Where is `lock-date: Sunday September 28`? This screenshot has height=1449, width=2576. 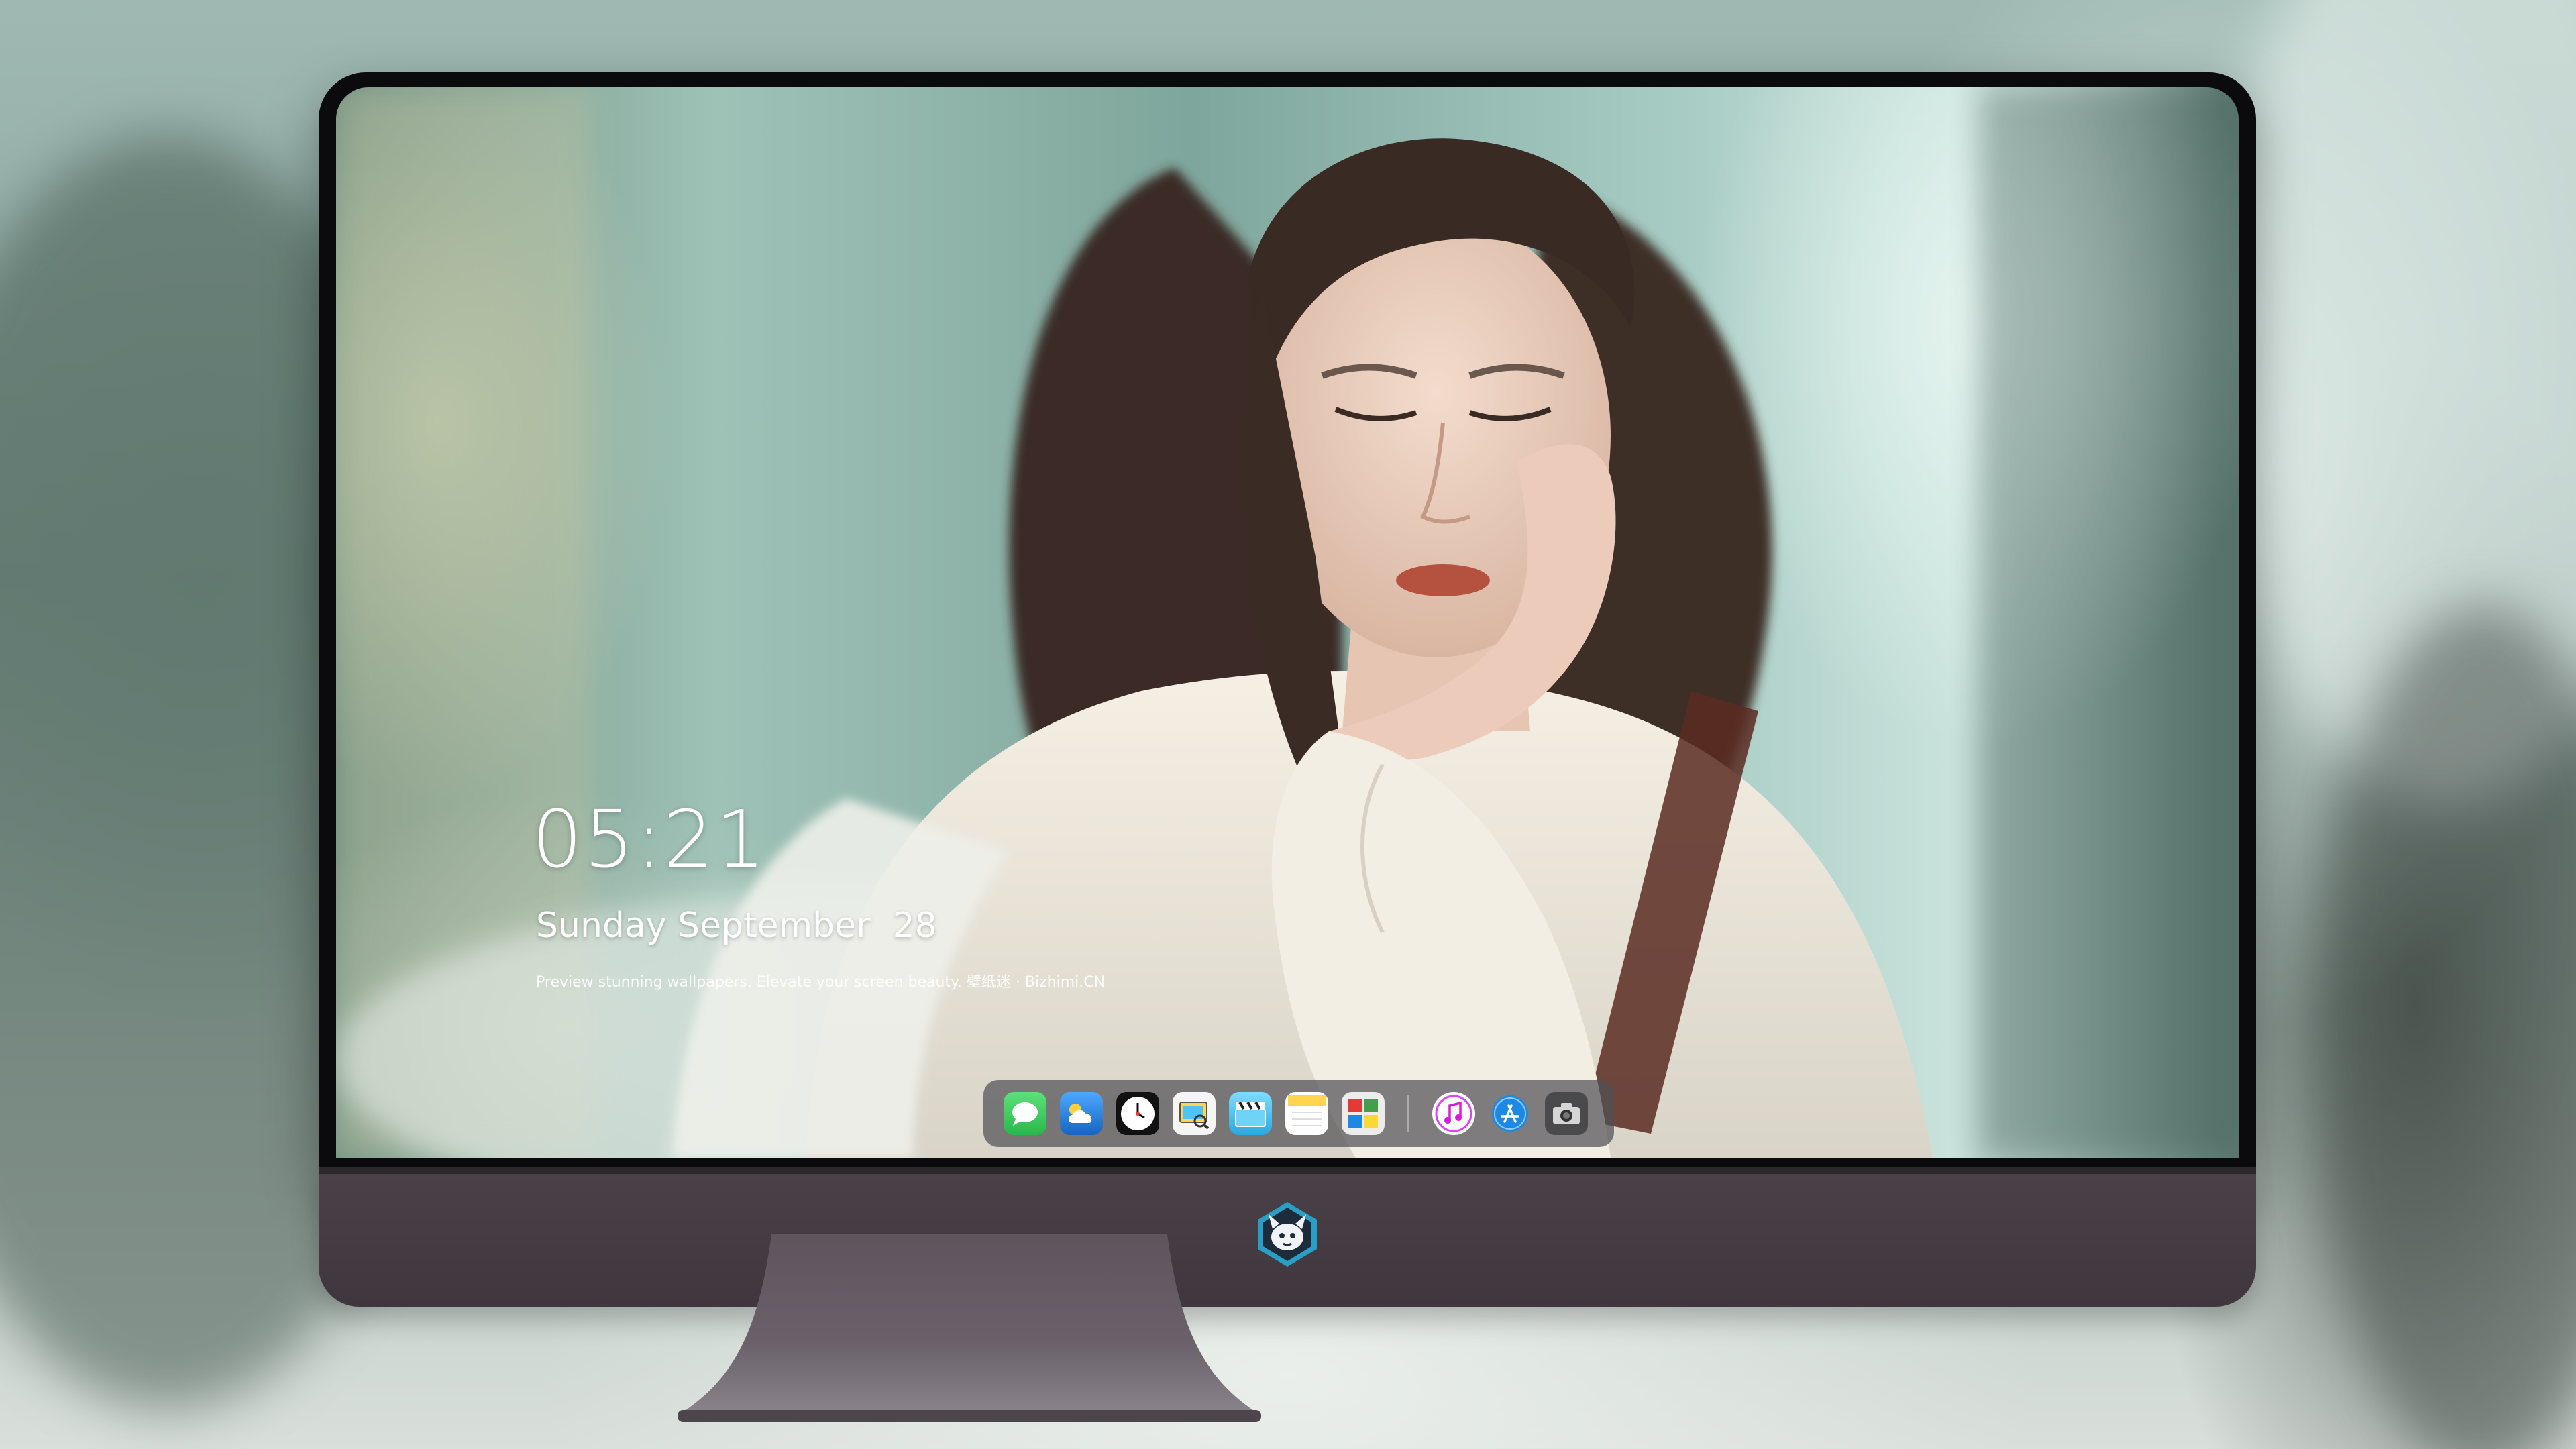 lock-date: Sunday September 28 is located at coordinates (736, 926).